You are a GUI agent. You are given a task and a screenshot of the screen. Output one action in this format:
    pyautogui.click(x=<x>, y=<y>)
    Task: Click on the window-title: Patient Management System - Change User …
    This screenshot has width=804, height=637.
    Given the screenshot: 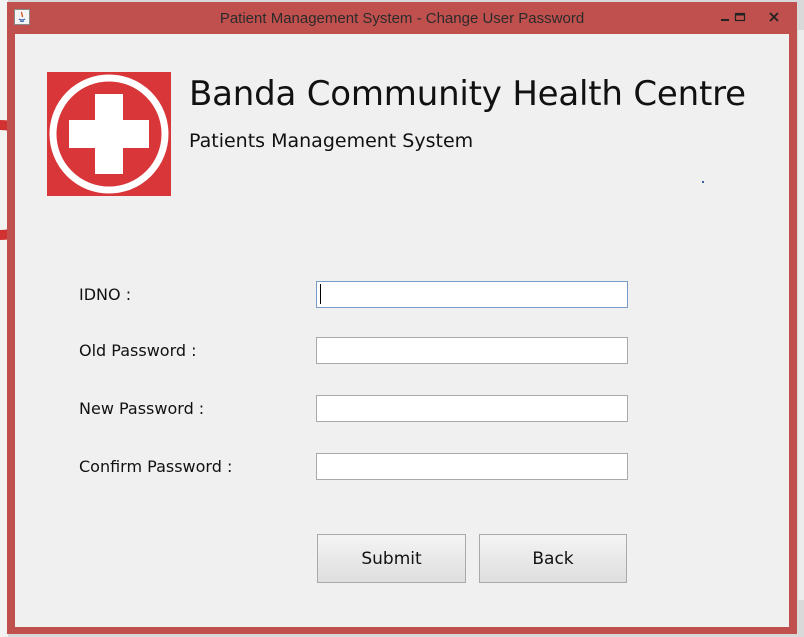 What is the action you would take?
    pyautogui.click(x=402, y=18)
    